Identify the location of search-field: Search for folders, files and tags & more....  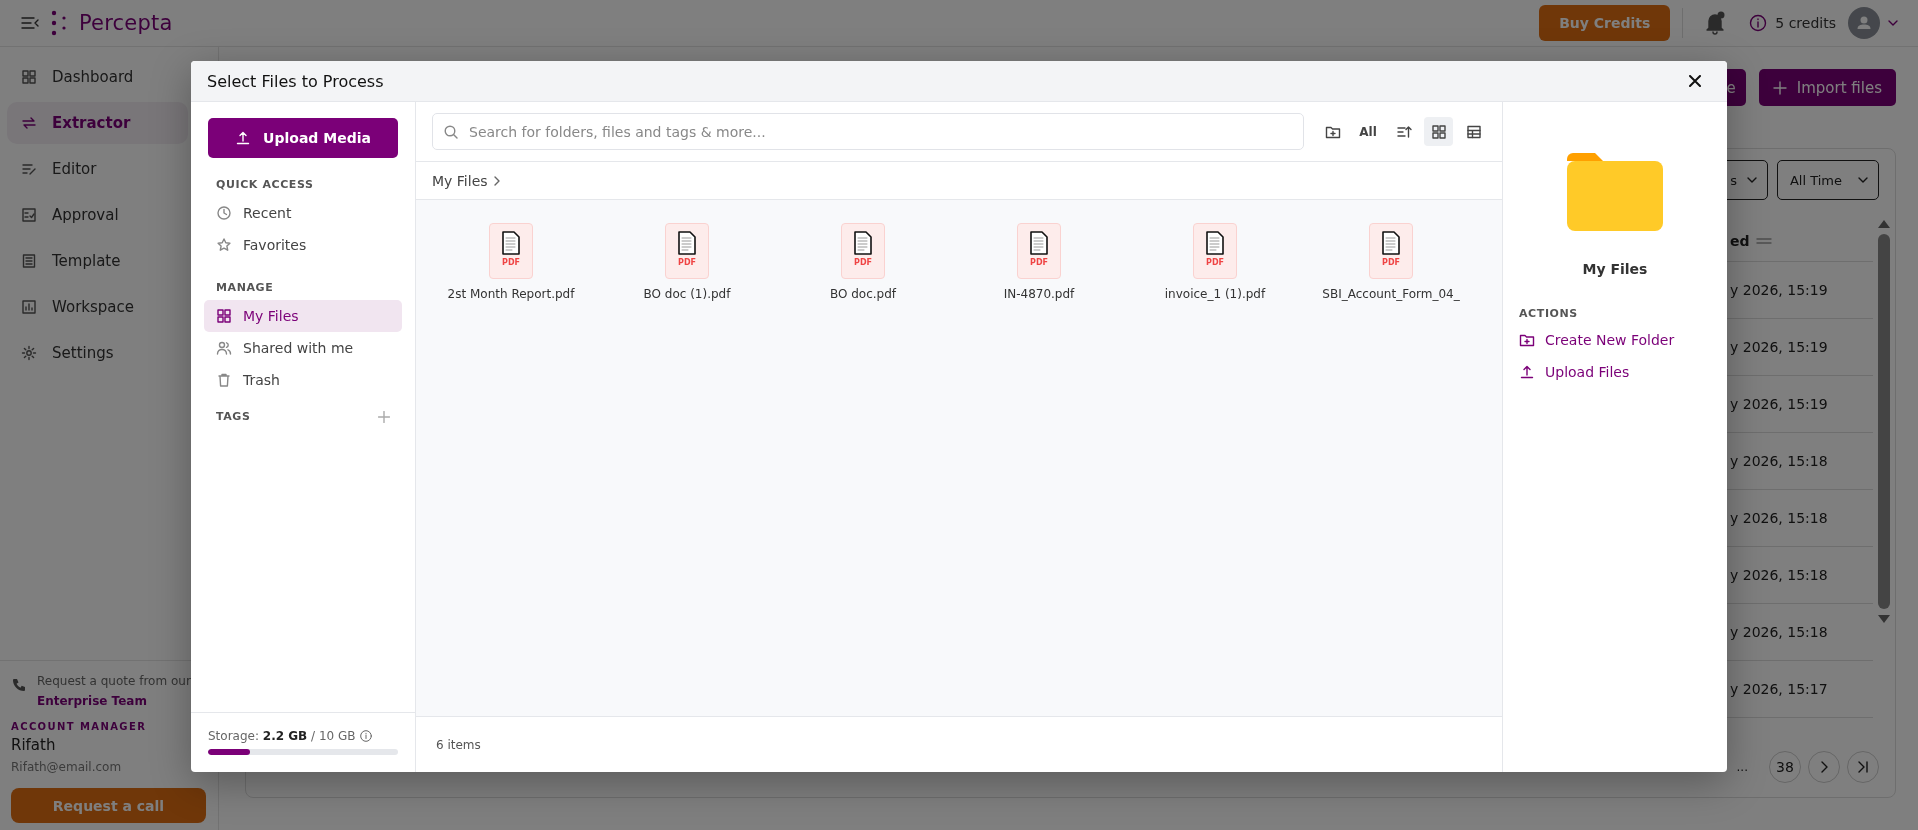
(868, 131).